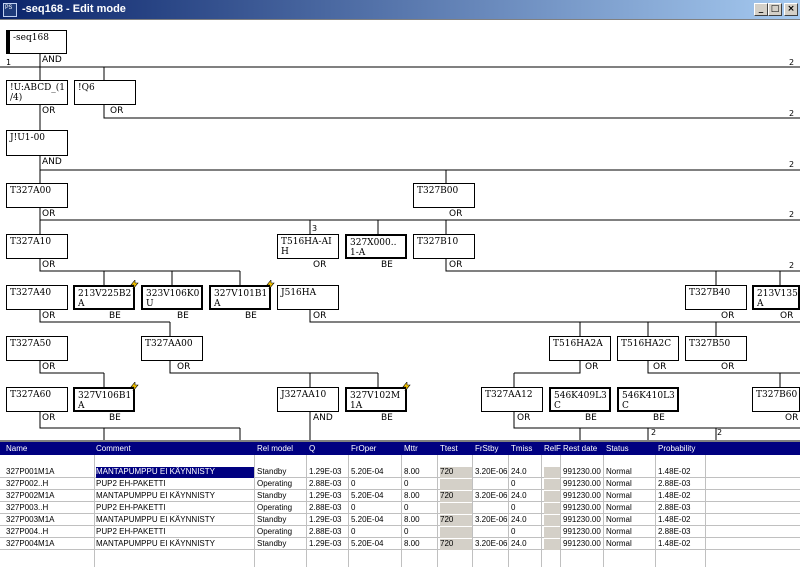 This screenshot has width=800, height=567. What do you see at coordinates (37, 348) in the screenshot?
I see `gate-node: T327A50` at bounding box center [37, 348].